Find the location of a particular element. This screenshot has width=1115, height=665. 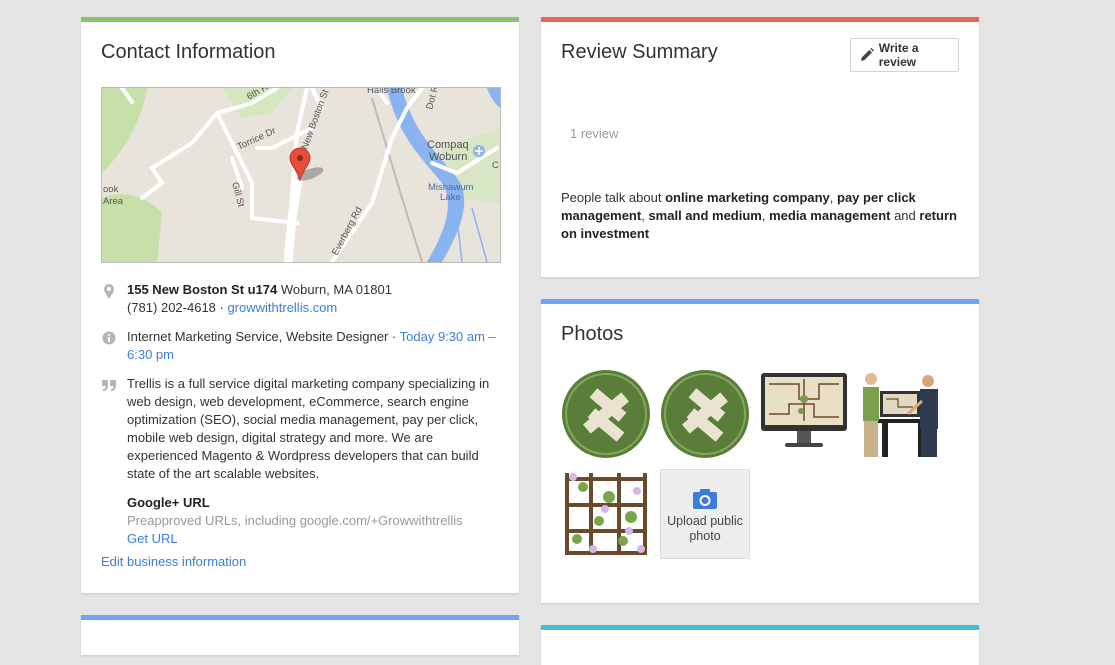

info-icon is located at coordinates (109, 338).